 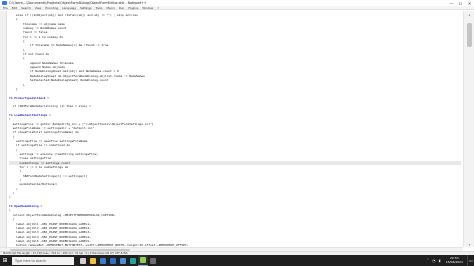 I want to click on system-tray: ˄ ◔ ◖ 20:53 15/06/2021 ▭, so click(x=449, y=260).